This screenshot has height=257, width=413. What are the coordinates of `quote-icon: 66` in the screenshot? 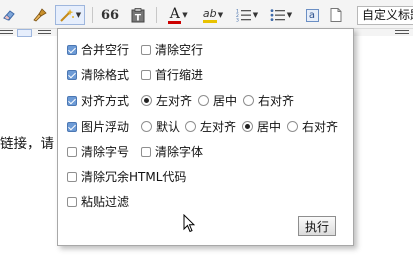 It's located at (110, 15).